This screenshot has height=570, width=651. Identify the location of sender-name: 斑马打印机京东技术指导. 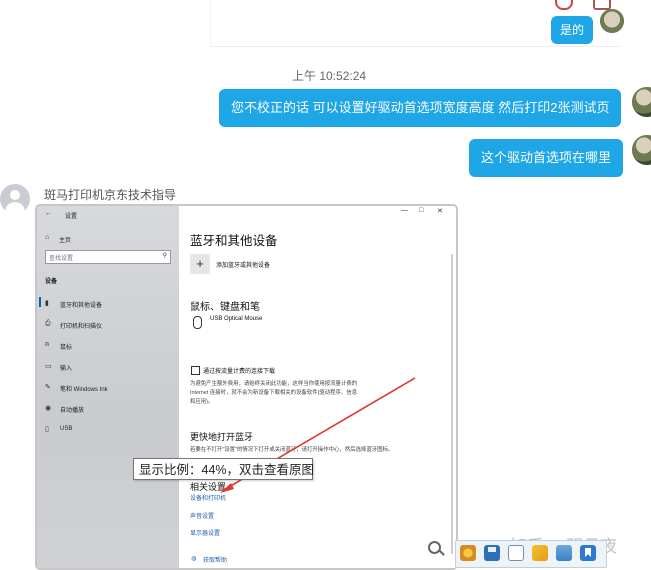
(110, 195).